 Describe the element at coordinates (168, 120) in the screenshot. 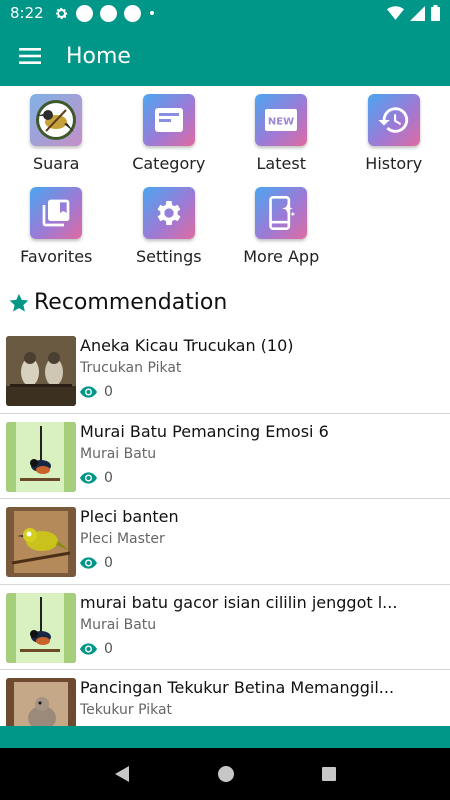

I see `category-icon` at that location.